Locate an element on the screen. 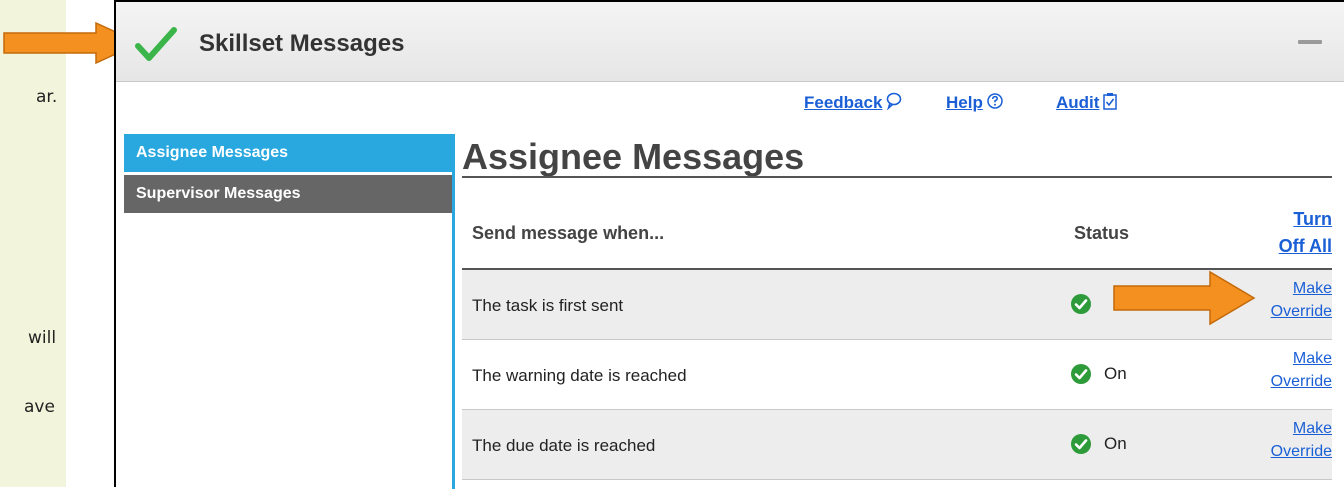  feedback-link: Feedback is located at coordinates (853, 102).